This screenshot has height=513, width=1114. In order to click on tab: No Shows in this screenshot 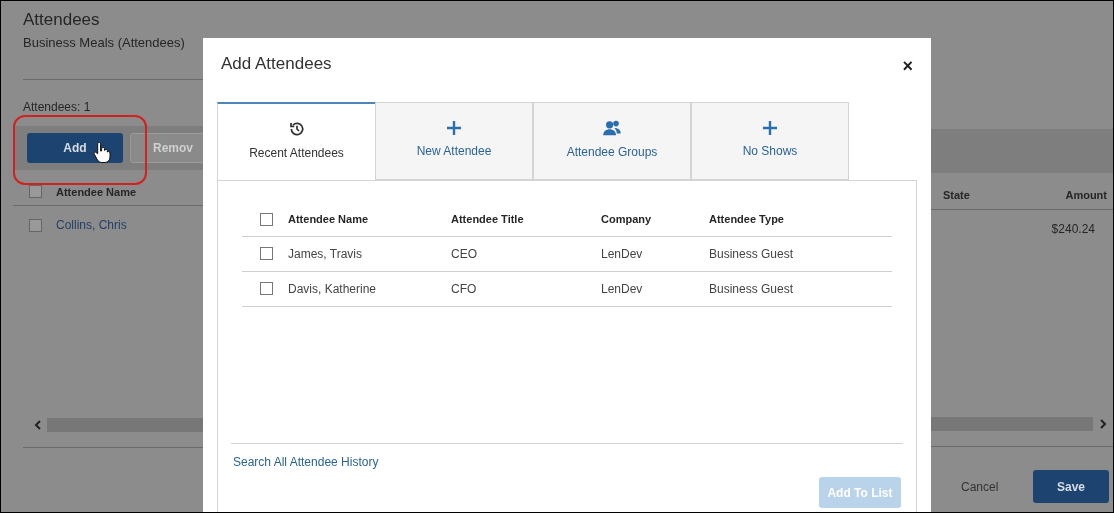, I will do `click(770, 140)`.